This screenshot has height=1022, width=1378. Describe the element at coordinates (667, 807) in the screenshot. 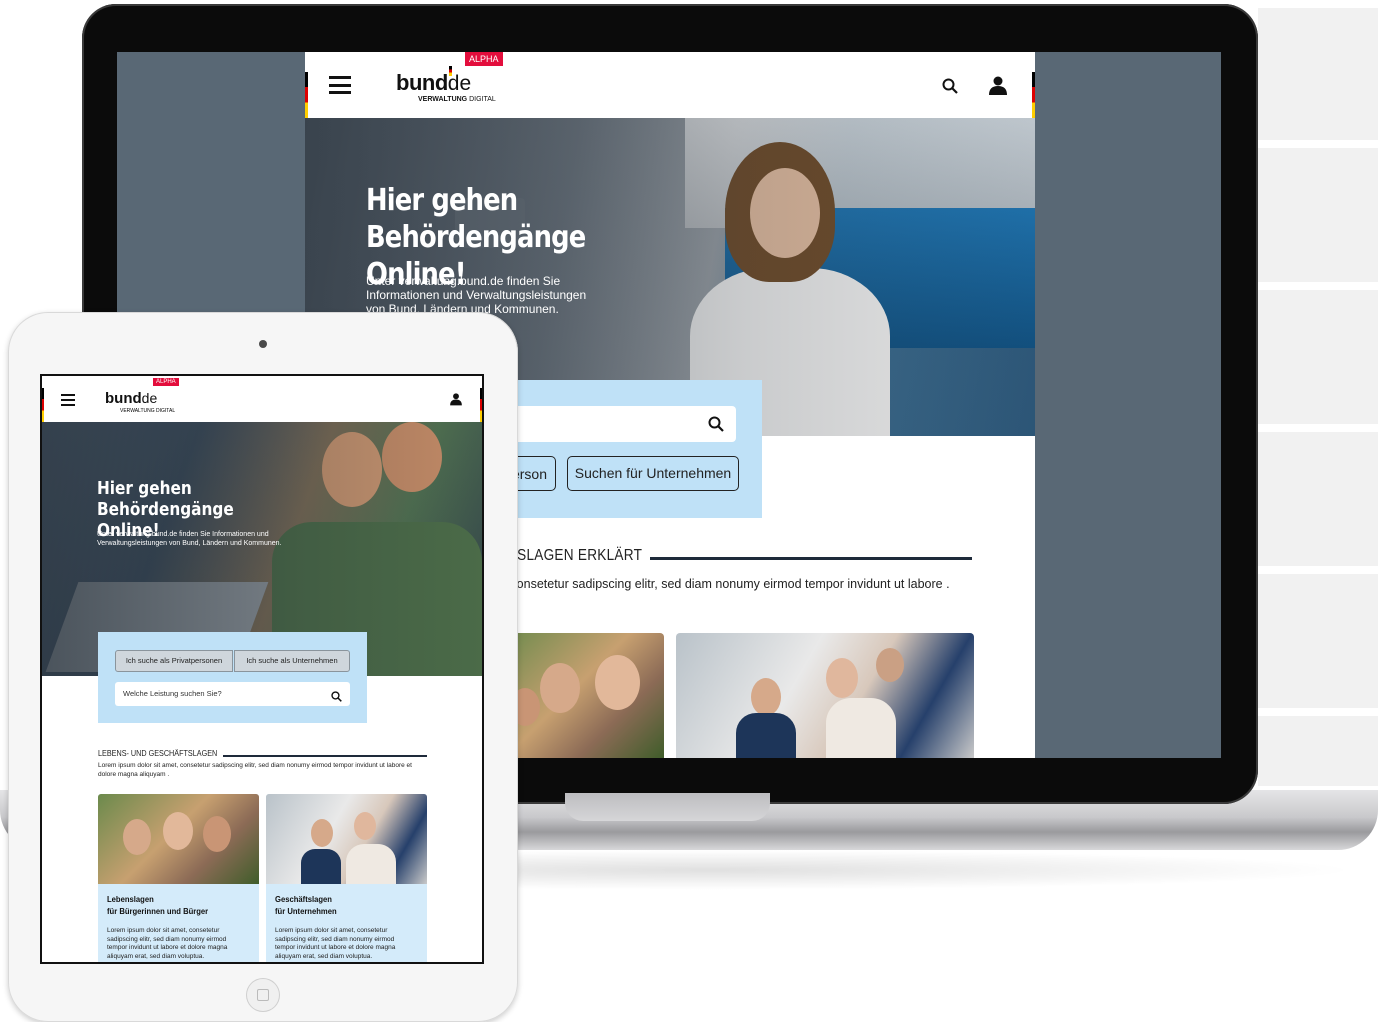

I see `laptop-notch` at that location.